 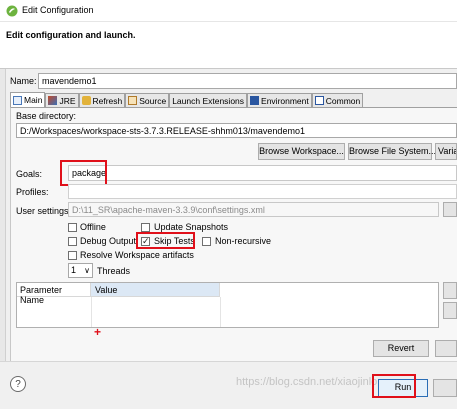 I want to click on base-directory-label: Base directory:, so click(x=46, y=116).